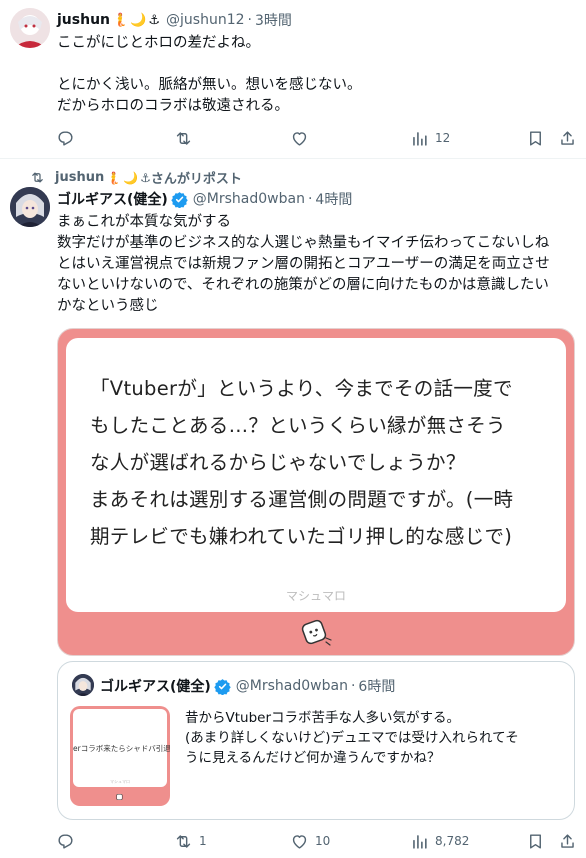  I want to click on marshmallow-line: 期テレビでも嫌われていたゴリ押し的な感じで), so click(301, 536).